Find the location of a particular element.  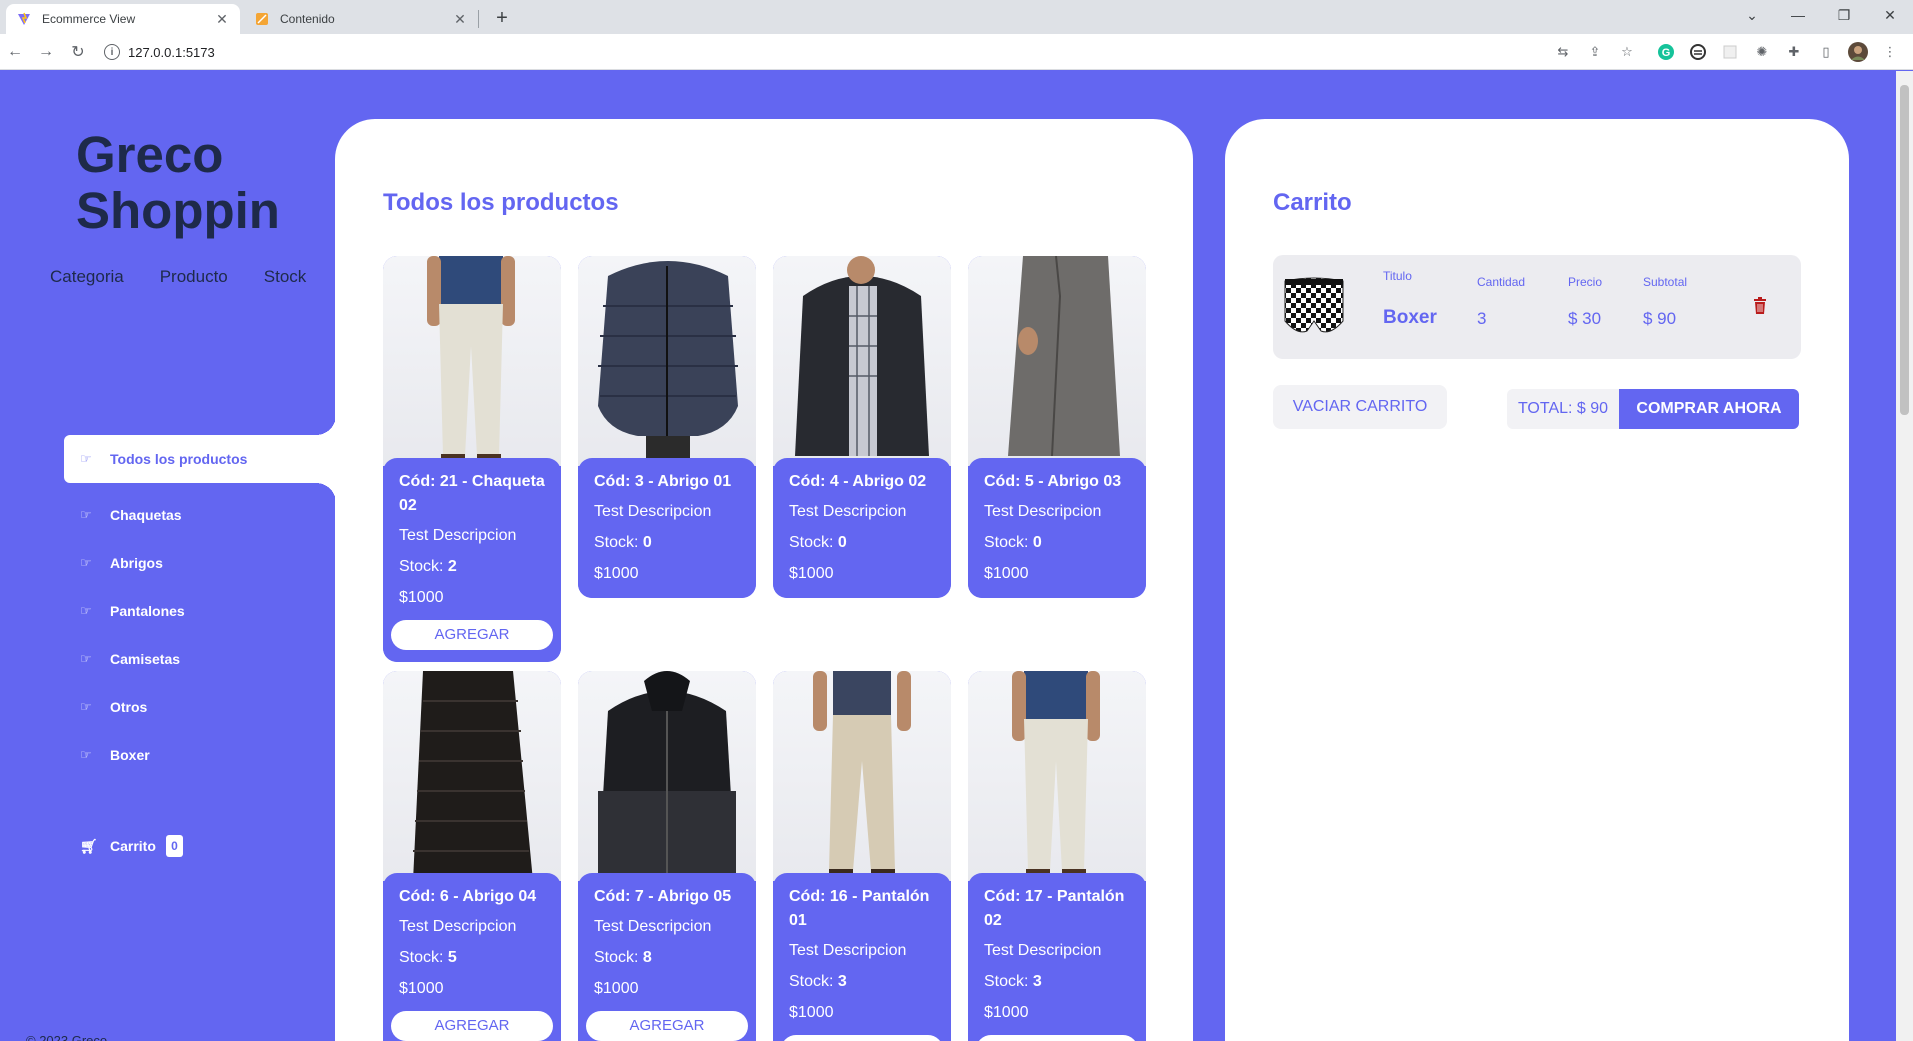

product-code: Cód: 4 - Abrigo 02 is located at coordinates (858, 481).